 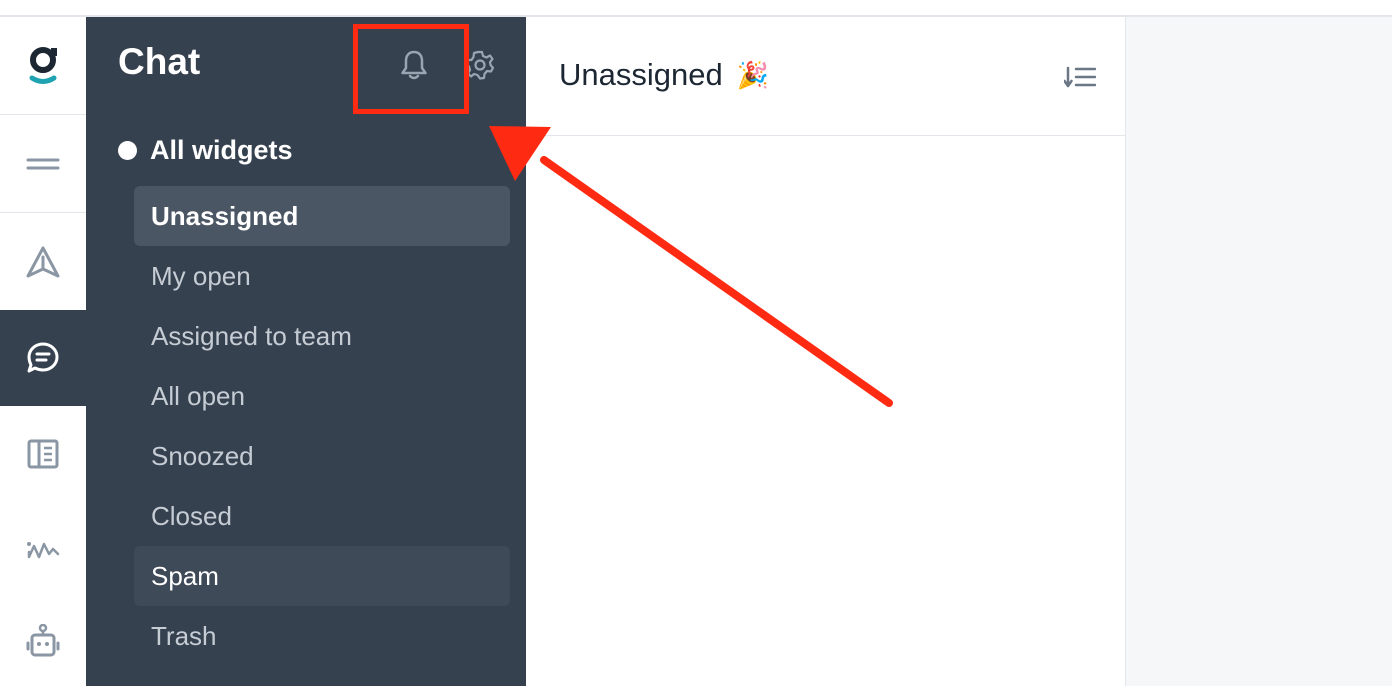 I want to click on knowledge-base-icon, so click(x=43, y=454).